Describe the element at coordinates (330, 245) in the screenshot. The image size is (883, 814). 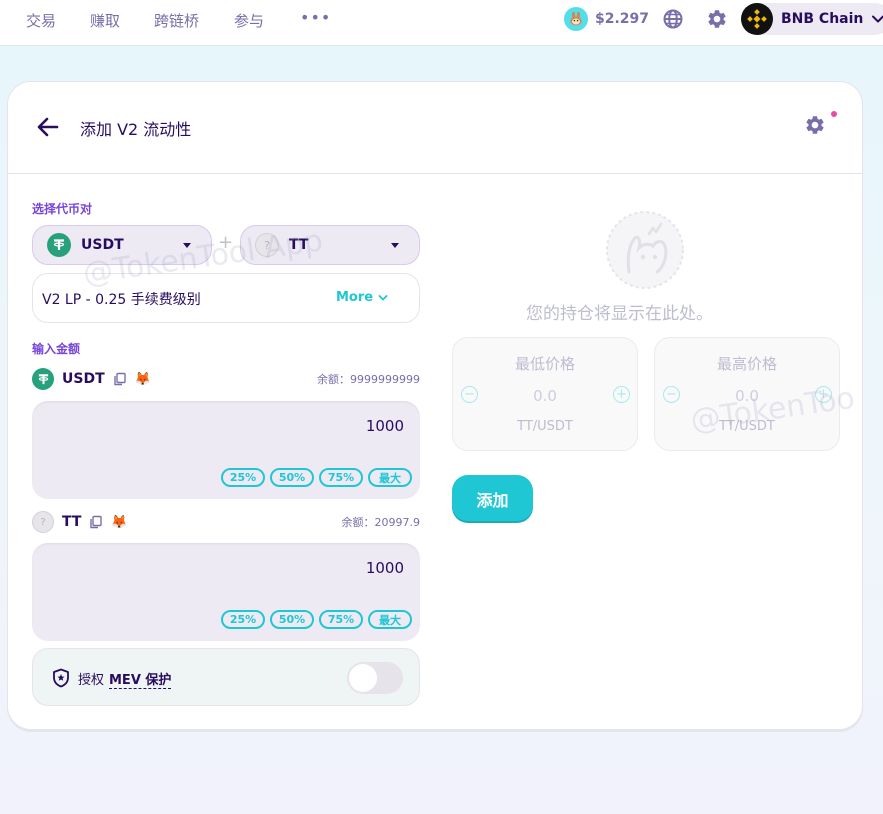
I see `token-b-select: ? TT` at that location.